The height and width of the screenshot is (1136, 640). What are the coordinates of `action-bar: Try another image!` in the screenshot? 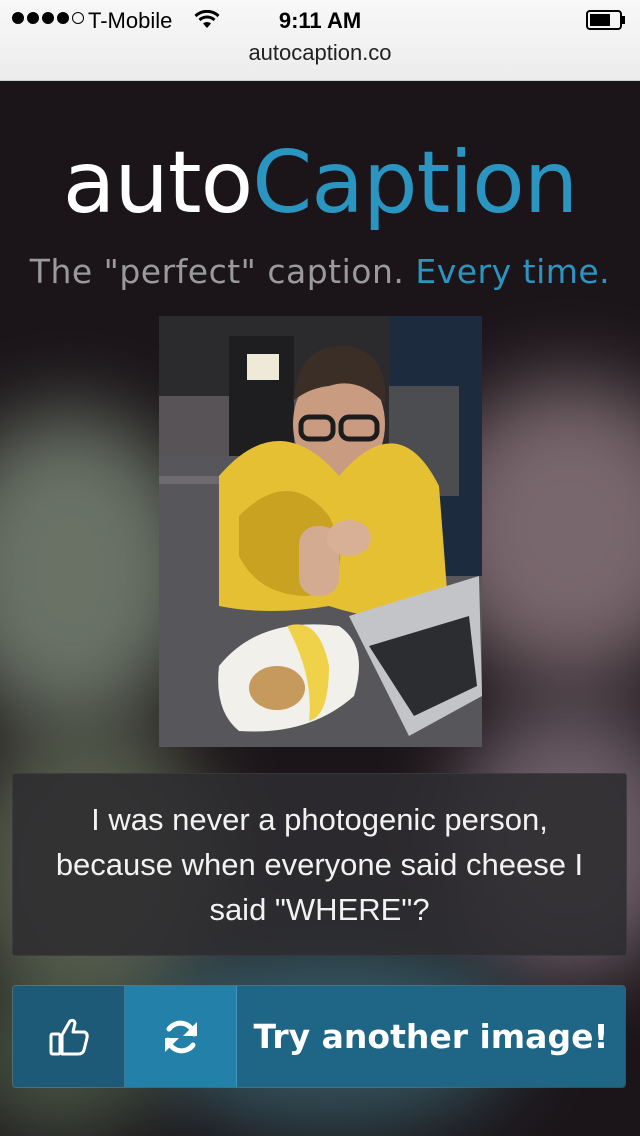 It's located at (319, 1036).